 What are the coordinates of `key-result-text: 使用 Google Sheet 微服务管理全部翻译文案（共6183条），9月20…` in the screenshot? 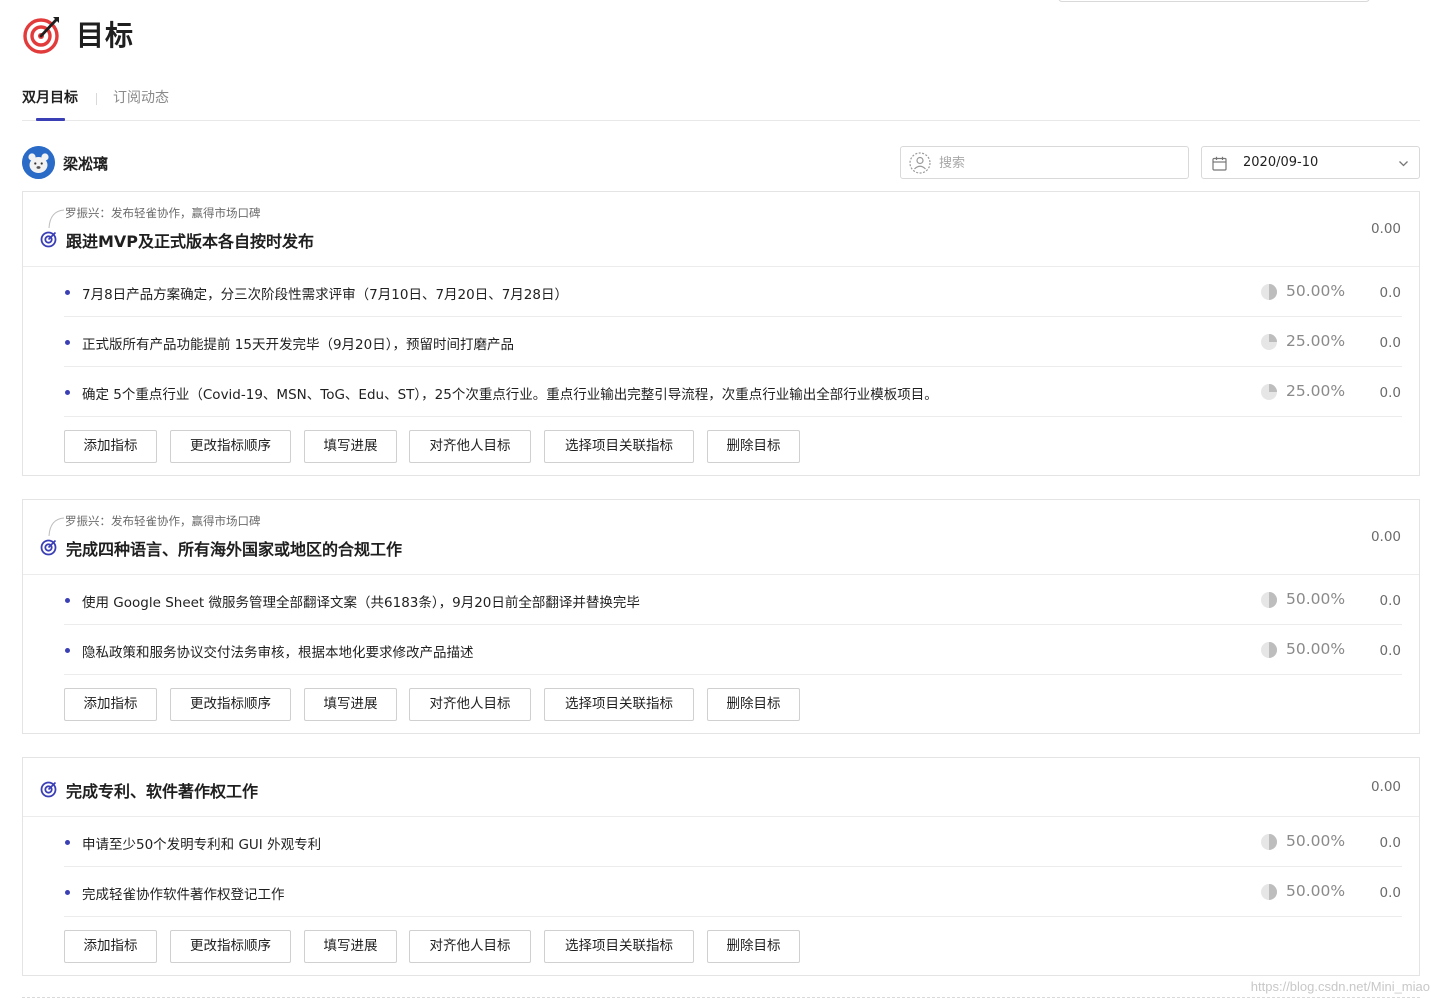 It's located at (361, 603).